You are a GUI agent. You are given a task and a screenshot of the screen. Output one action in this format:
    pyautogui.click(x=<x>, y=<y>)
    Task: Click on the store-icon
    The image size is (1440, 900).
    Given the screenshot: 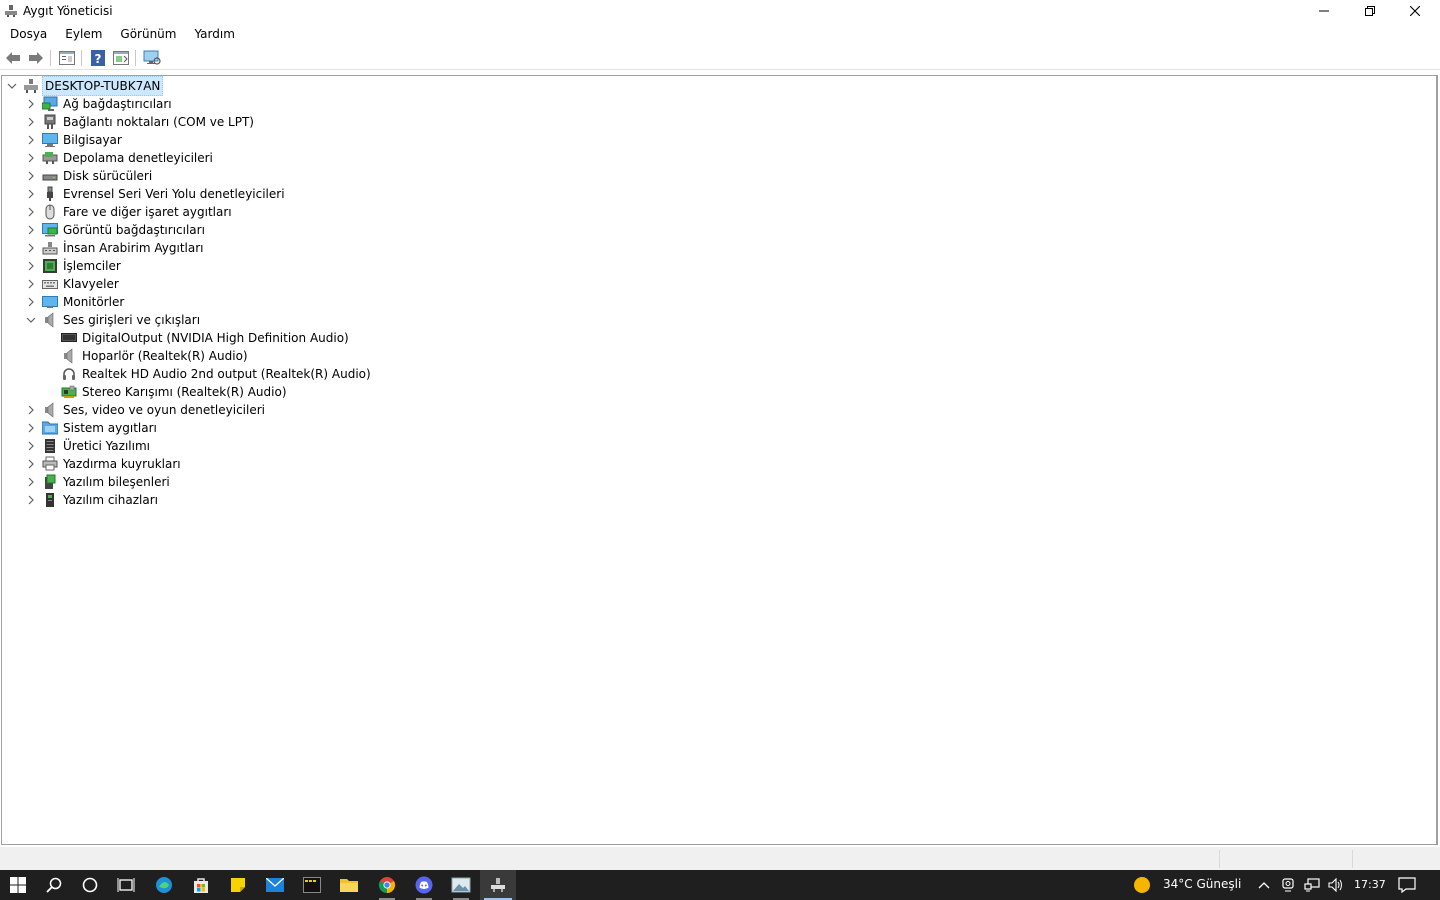 What is the action you would take?
    pyautogui.click(x=201, y=885)
    